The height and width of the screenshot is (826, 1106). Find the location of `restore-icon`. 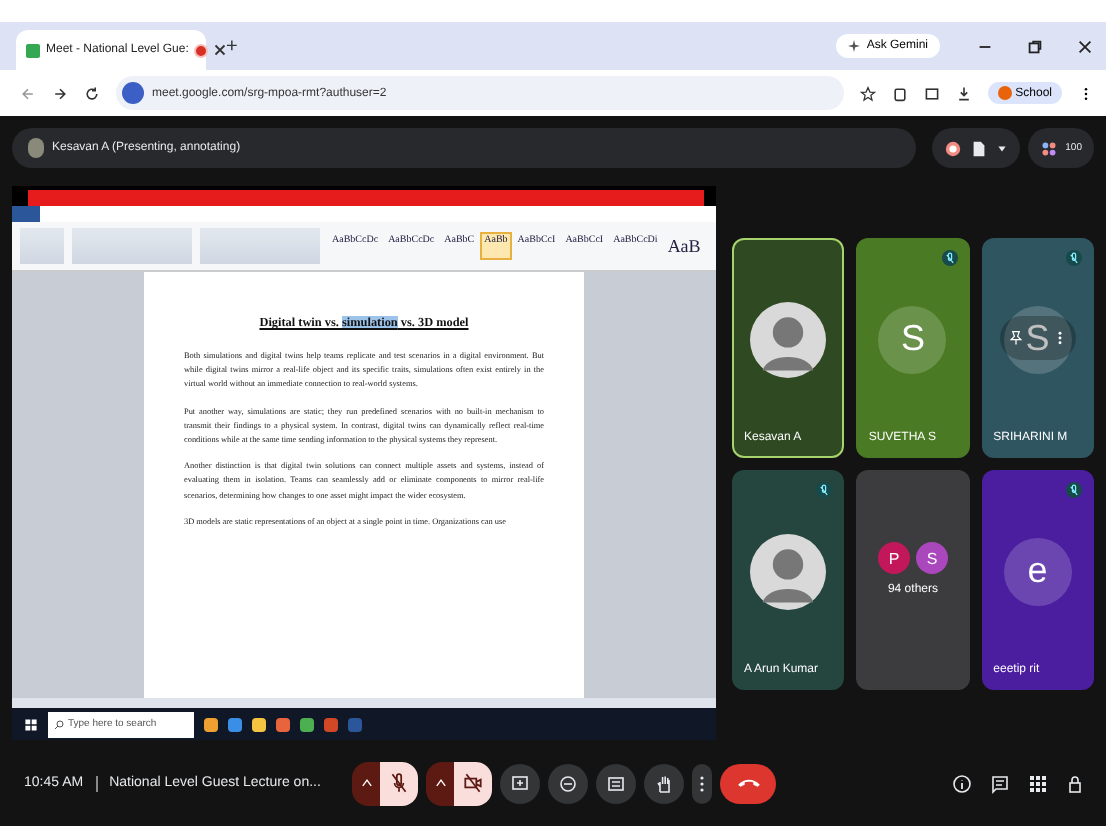

restore-icon is located at coordinates (1035, 46).